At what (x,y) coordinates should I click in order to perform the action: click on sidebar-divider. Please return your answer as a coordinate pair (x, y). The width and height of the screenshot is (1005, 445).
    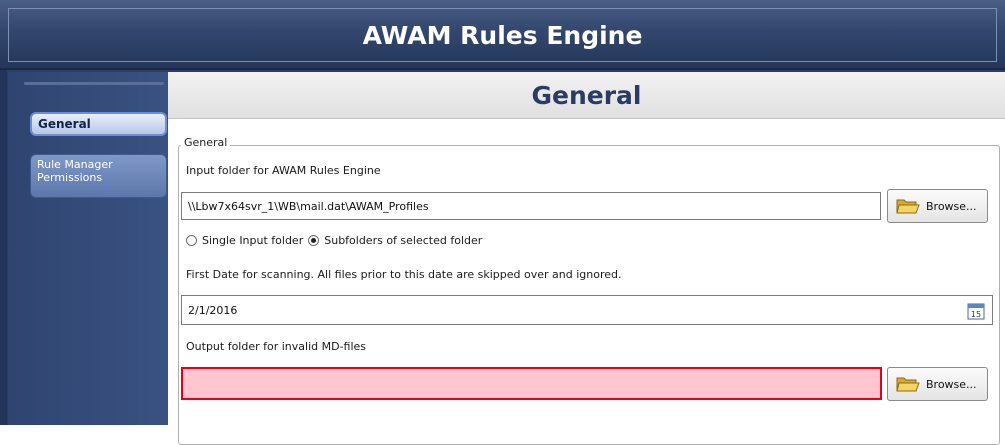
    Looking at the image, I should click on (94, 83).